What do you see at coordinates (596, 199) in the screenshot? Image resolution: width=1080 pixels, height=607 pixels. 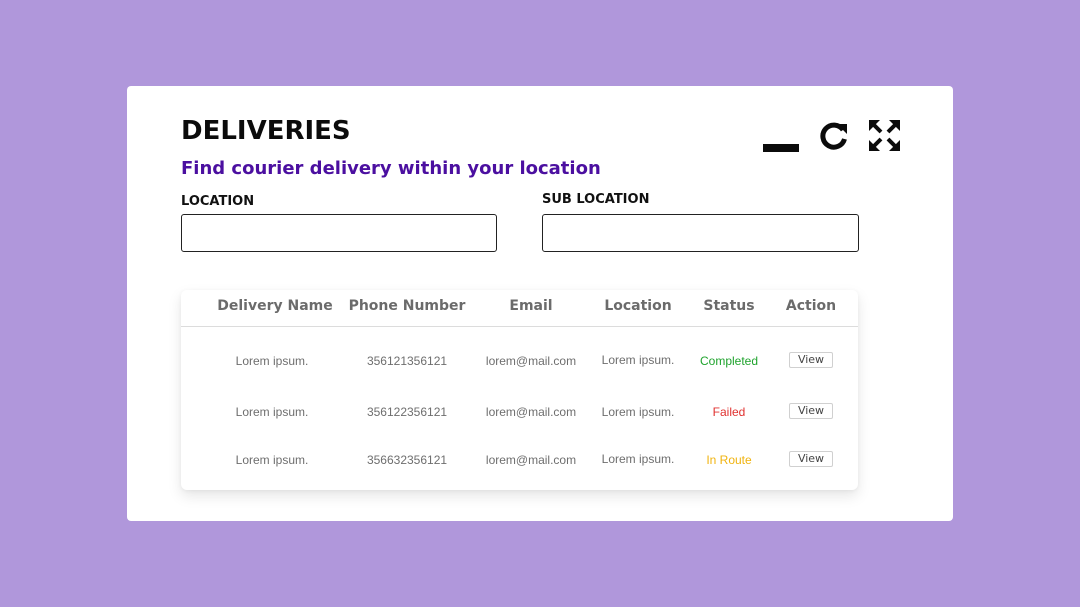 I see `sub-location-label: SUB LOCATION` at bounding box center [596, 199].